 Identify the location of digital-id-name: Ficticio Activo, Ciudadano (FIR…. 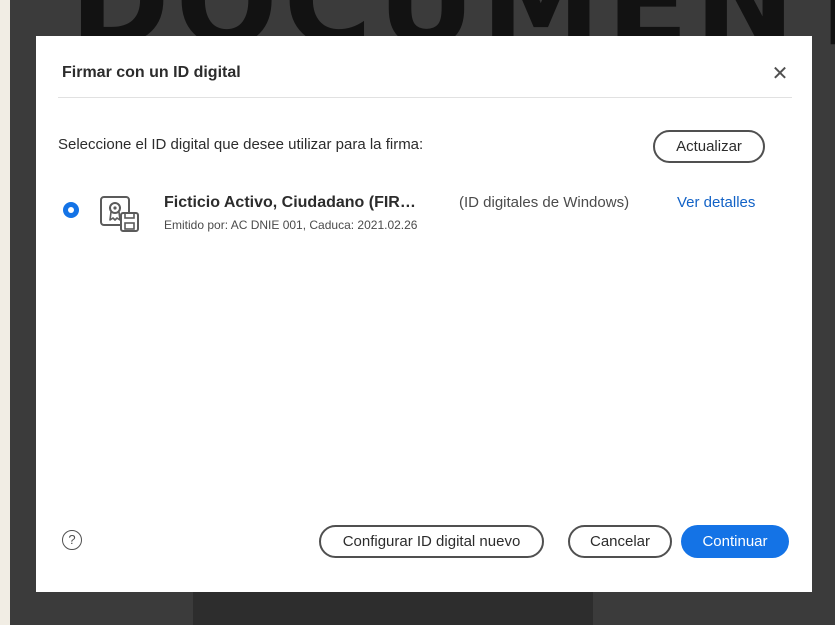
(290, 203).